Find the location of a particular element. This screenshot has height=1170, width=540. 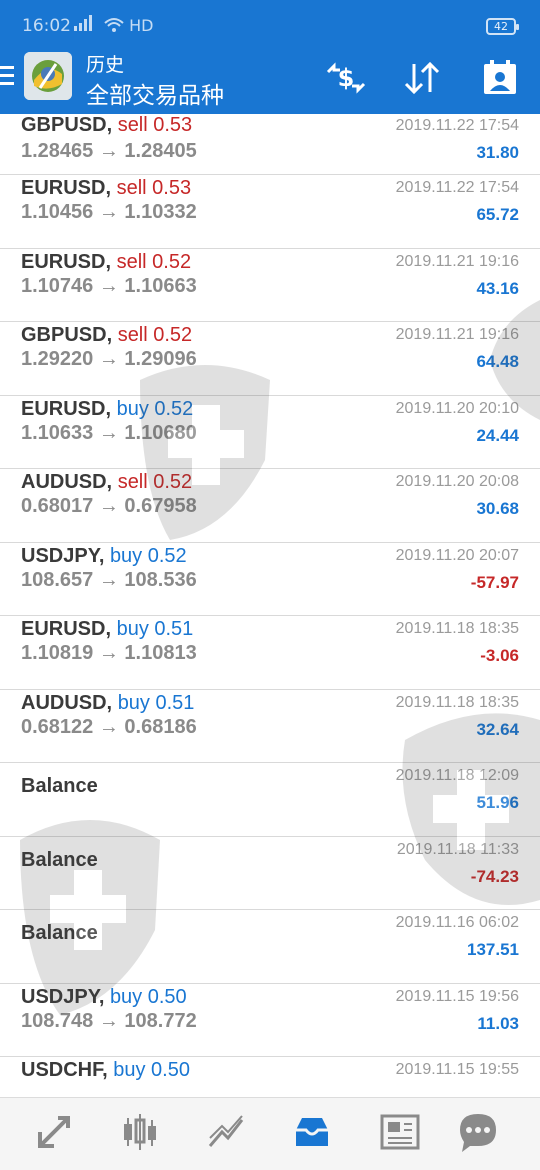

currency-exchange-icon: $ is located at coordinates (346, 78).